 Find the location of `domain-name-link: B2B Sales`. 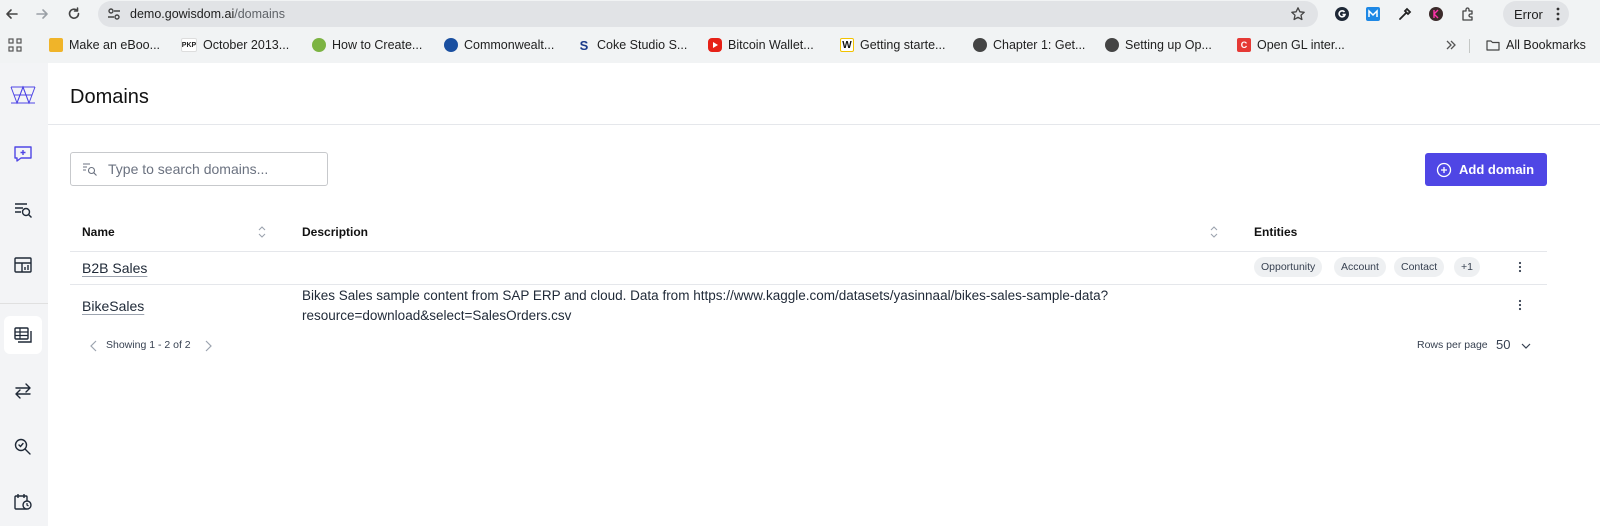

domain-name-link: B2B Sales is located at coordinates (114, 268).